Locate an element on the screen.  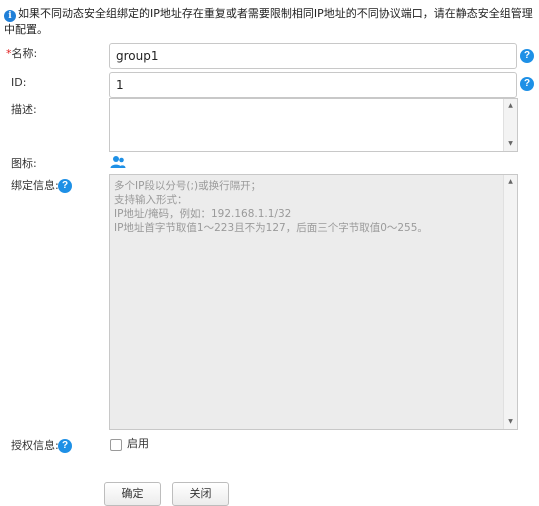
close-button: 关闭 is located at coordinates (200, 494).